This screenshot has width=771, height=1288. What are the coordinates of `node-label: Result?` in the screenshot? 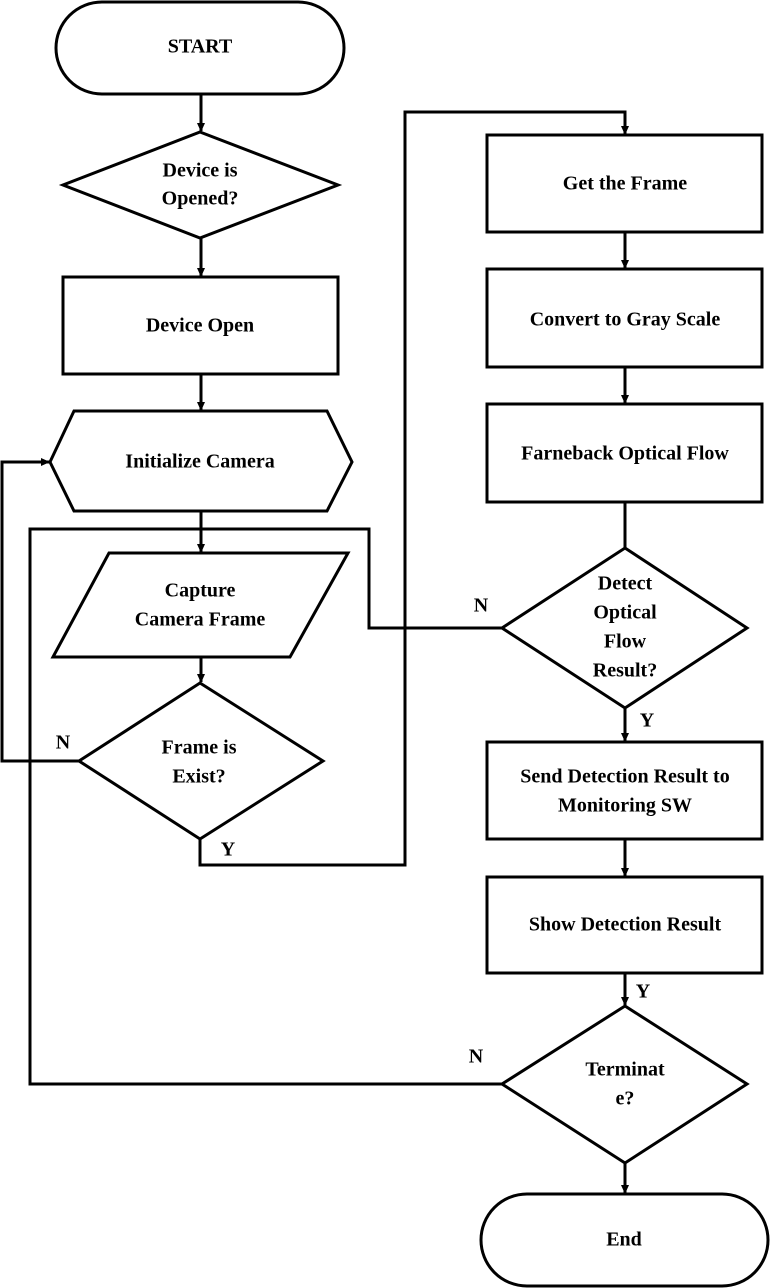 It's located at (625, 671).